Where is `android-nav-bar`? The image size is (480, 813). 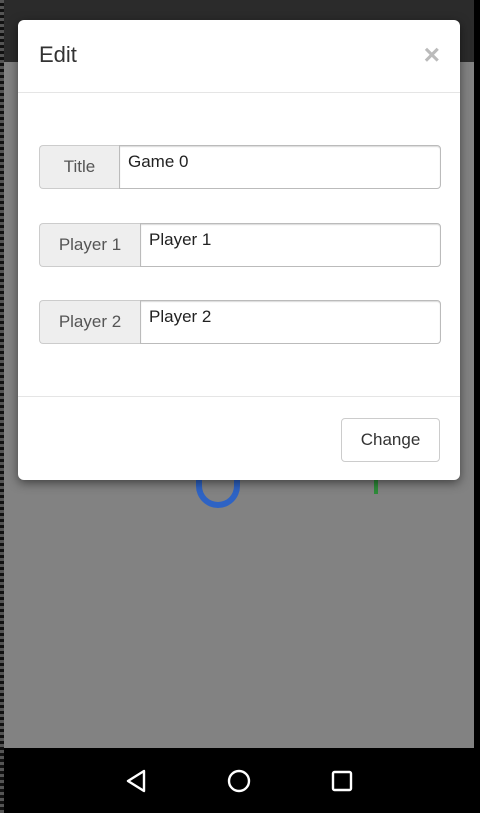 android-nav-bar is located at coordinates (239, 780).